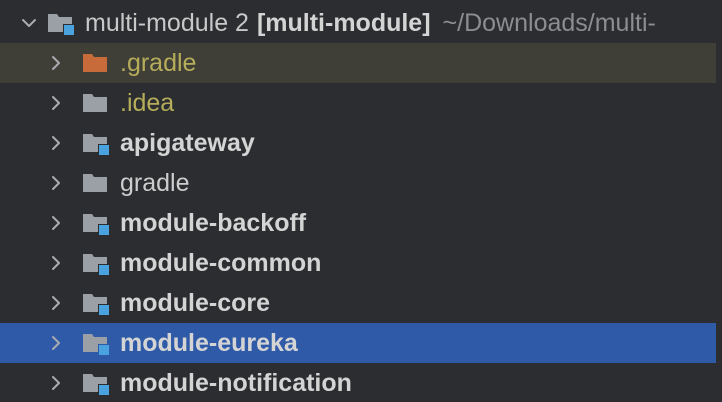 The height and width of the screenshot is (402, 722). What do you see at coordinates (358, 303) in the screenshot?
I see `tree-item: module-core` at bounding box center [358, 303].